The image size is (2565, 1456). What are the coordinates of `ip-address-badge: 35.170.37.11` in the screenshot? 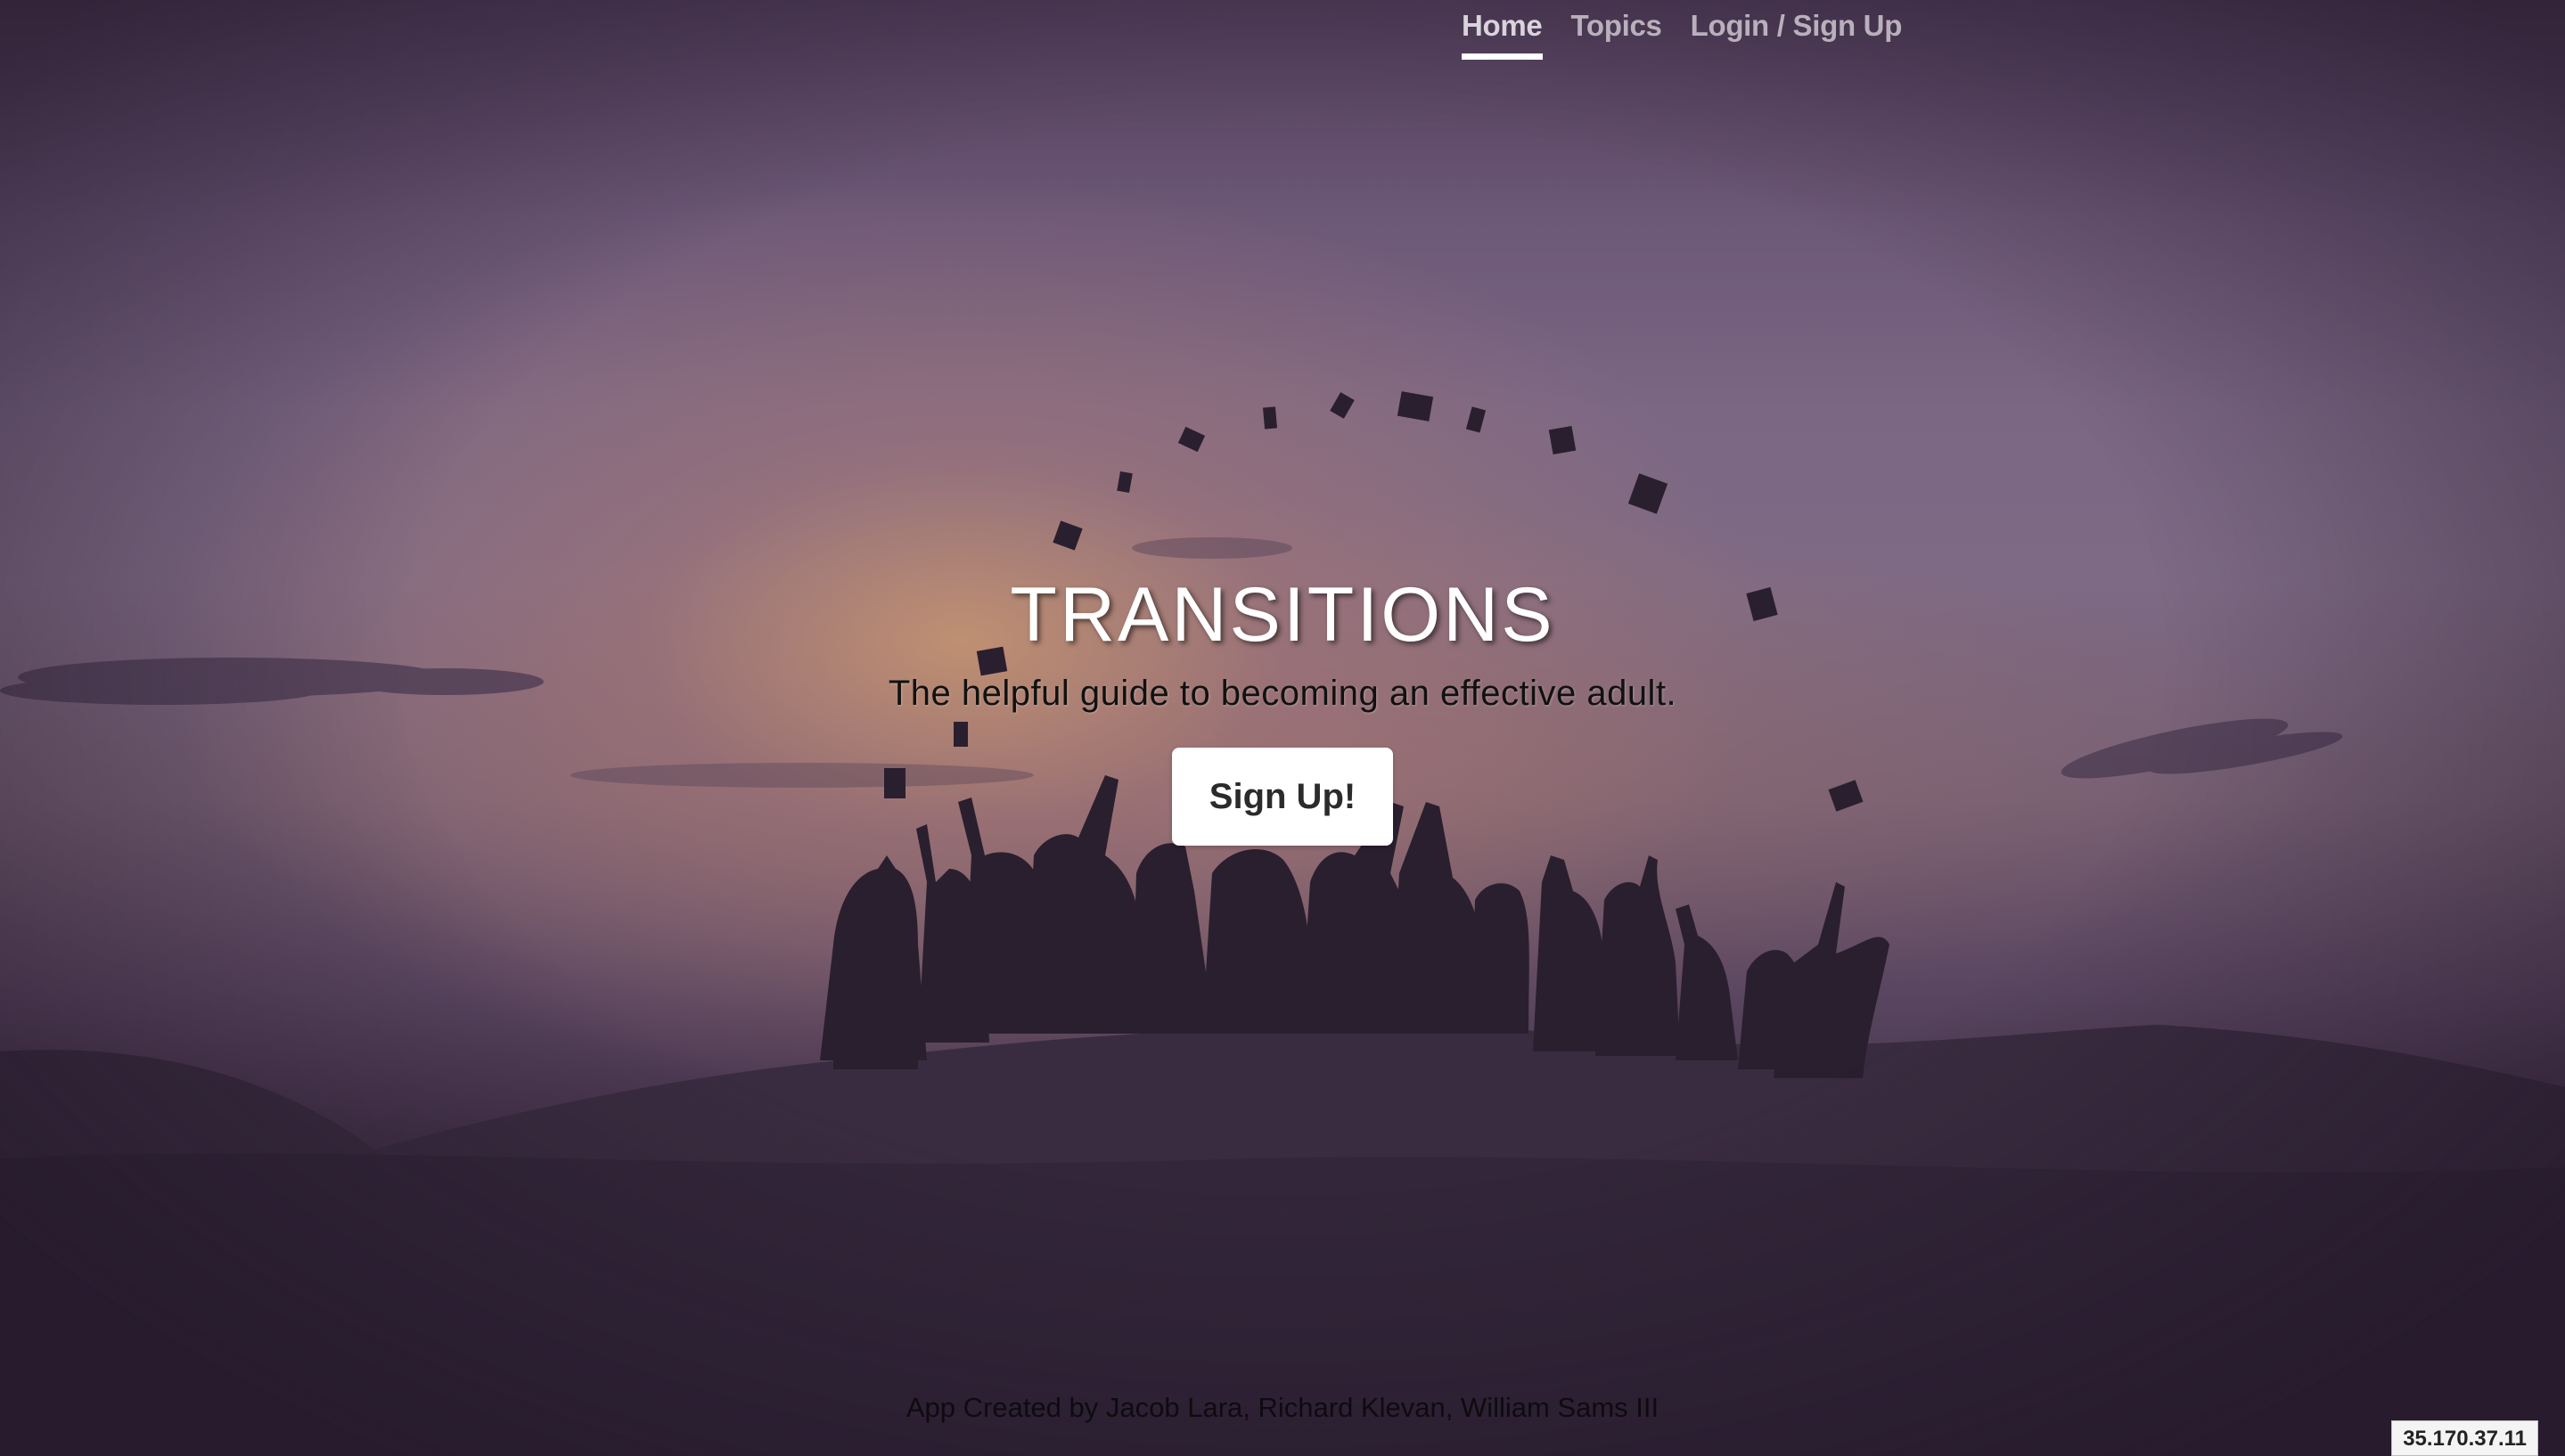 It's located at (2464, 1438).